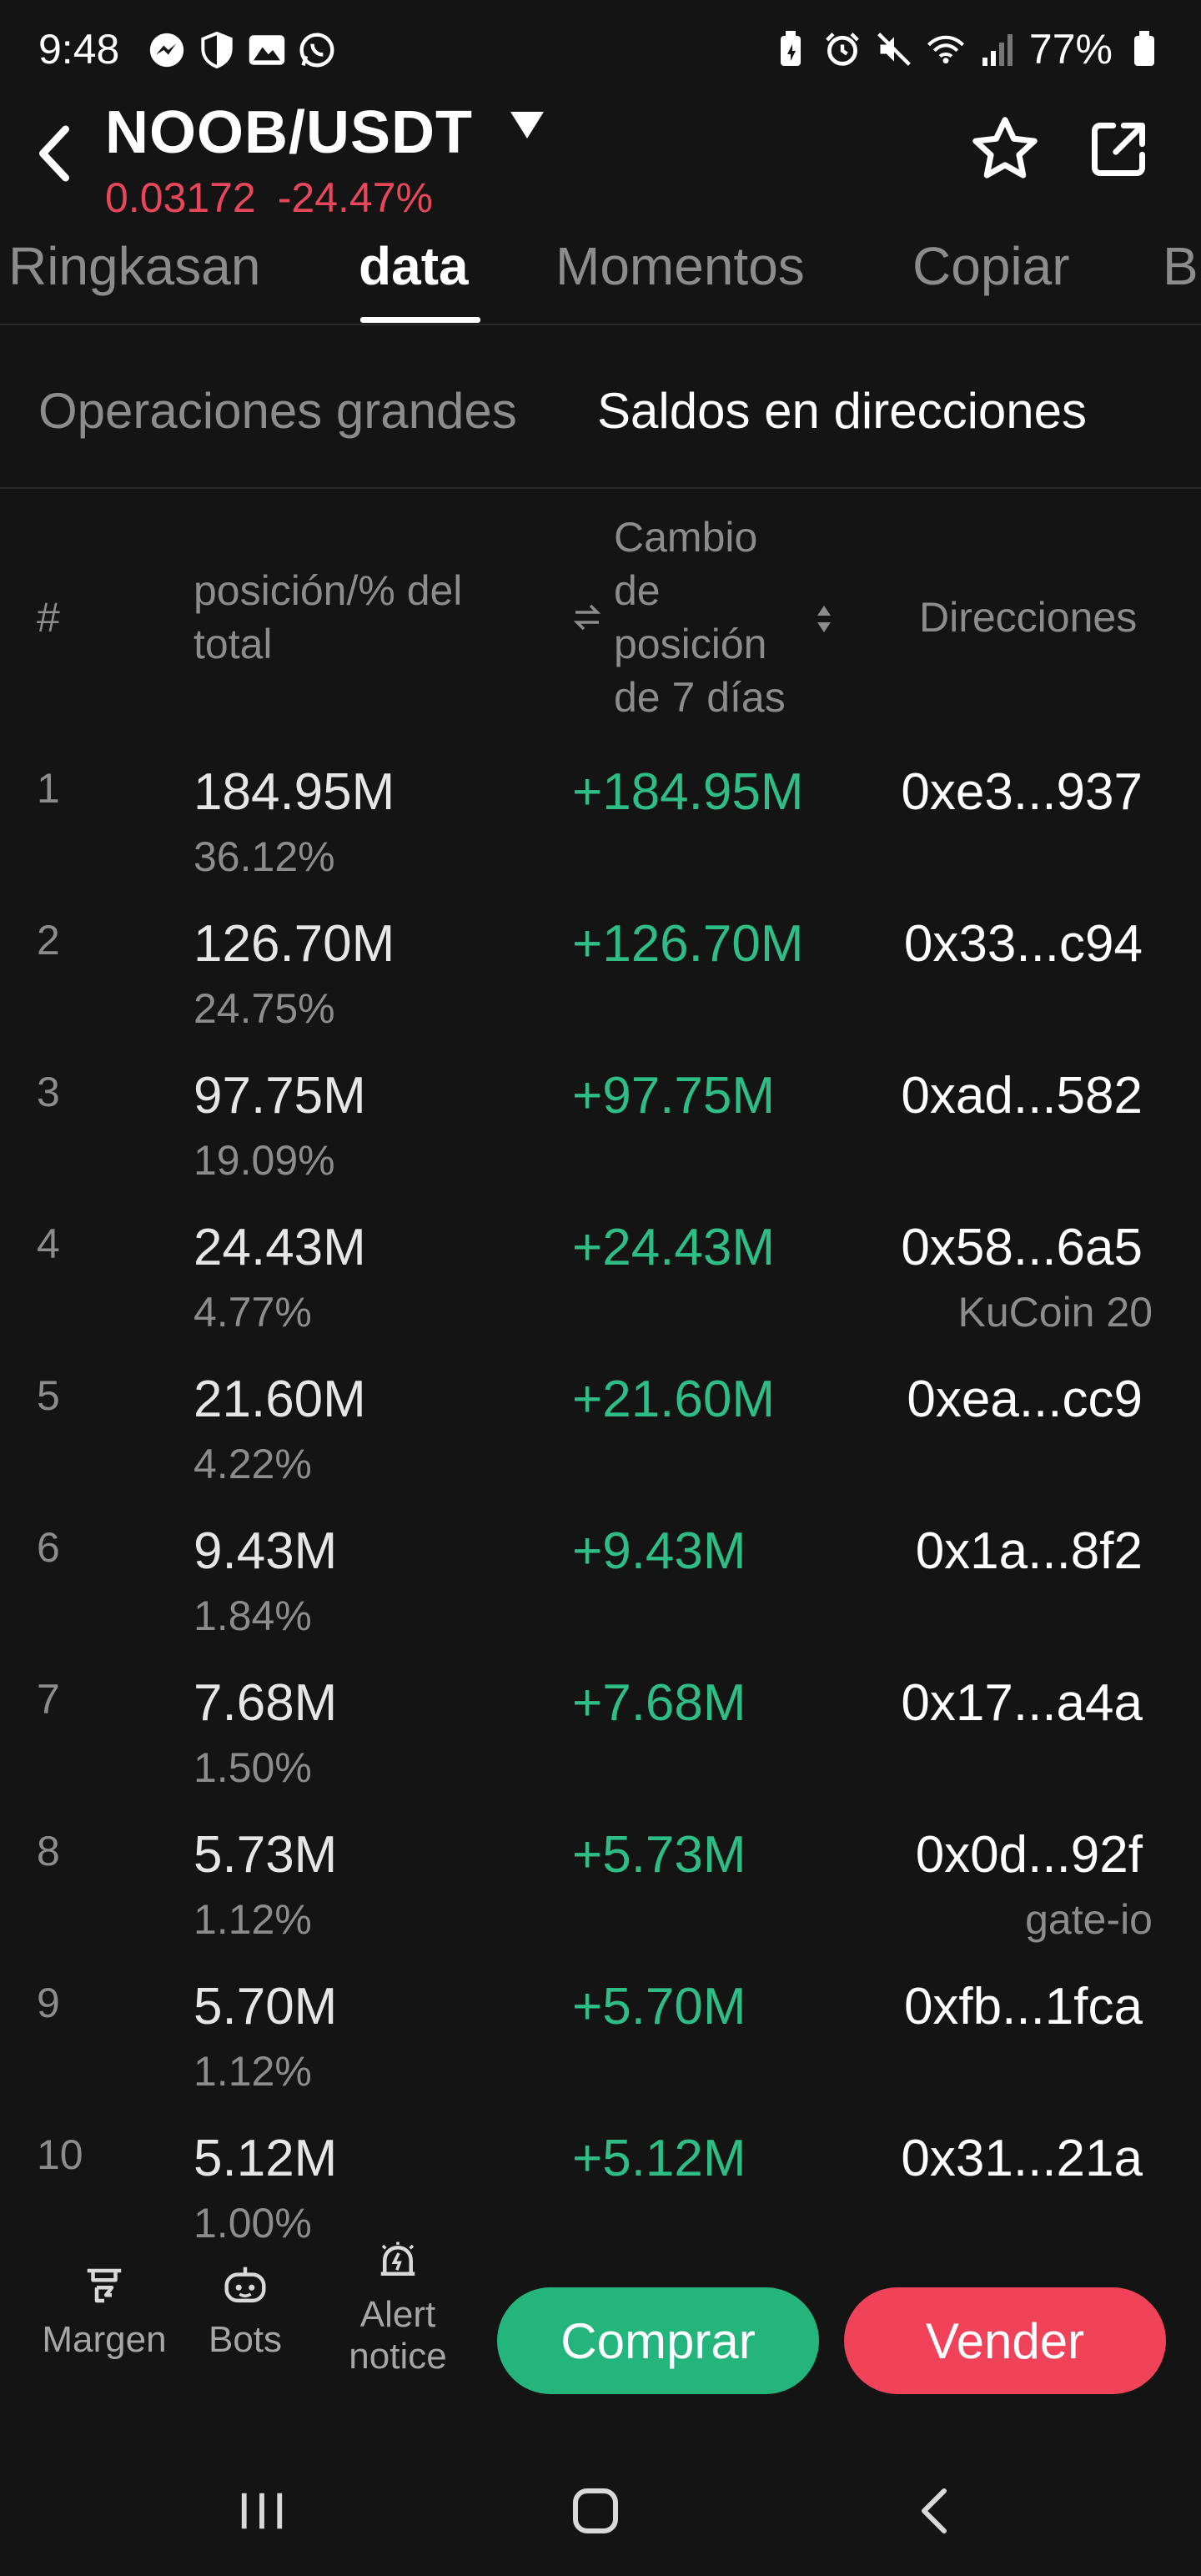  Describe the element at coordinates (1005, 2340) in the screenshot. I see `sell-button: Vender` at that location.